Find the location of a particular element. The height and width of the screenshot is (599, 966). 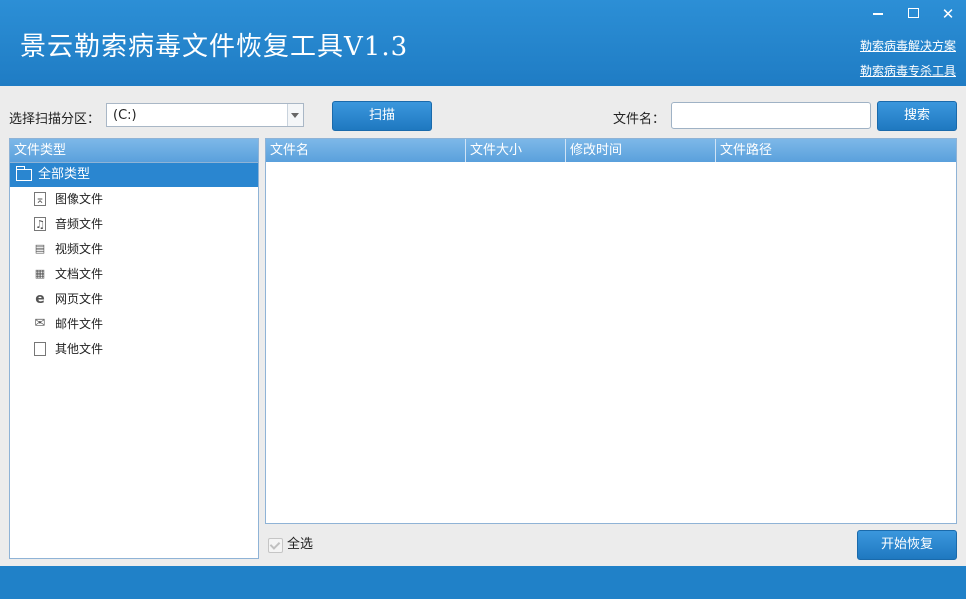

tree-item-all: 全部类型 is located at coordinates (134, 175).